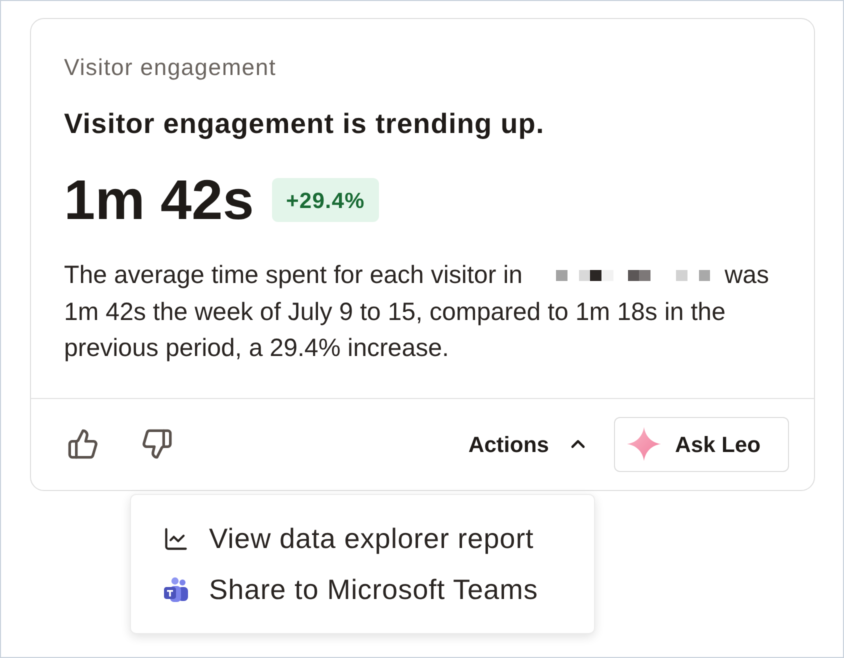 This screenshot has height=658, width=844. I want to click on line-chart-icon, so click(176, 539).